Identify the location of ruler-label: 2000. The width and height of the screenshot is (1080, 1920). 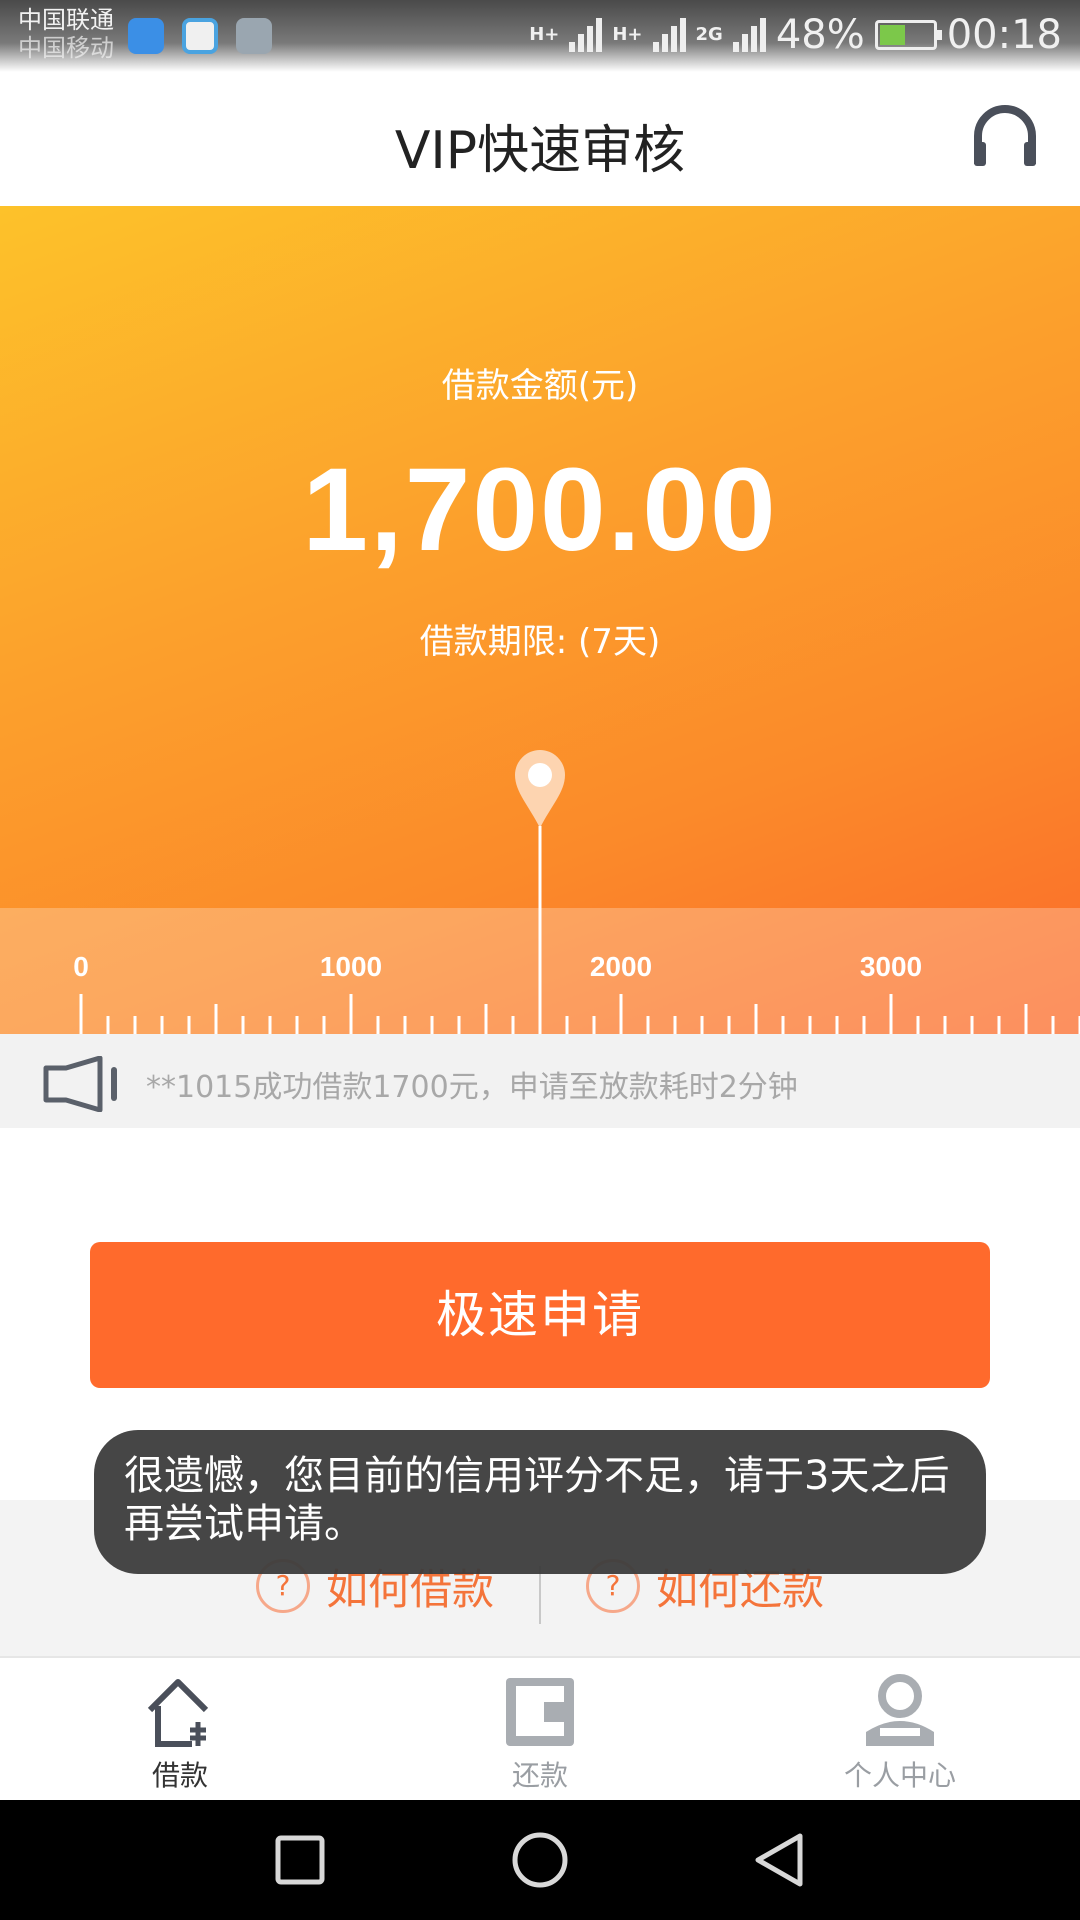
(621, 966).